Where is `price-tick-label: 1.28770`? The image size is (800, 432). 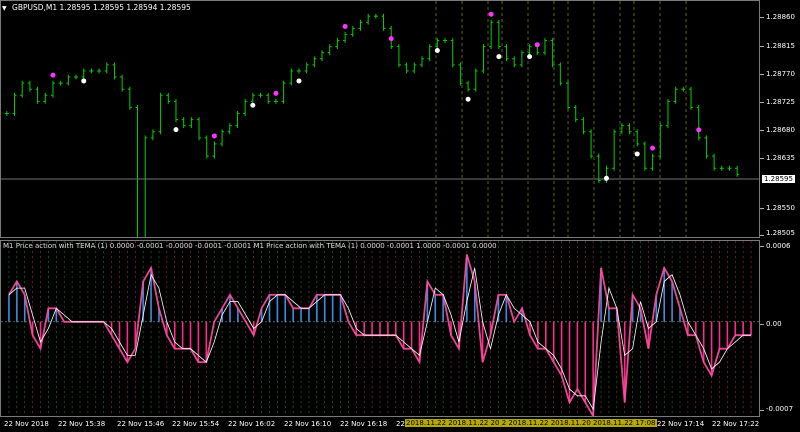
price-tick-label: 1.28770 is located at coordinates (780, 74).